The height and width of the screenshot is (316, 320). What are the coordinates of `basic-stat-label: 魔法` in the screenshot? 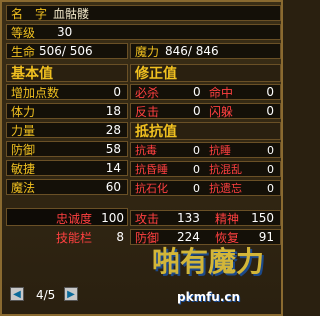 It's located at (23, 187).